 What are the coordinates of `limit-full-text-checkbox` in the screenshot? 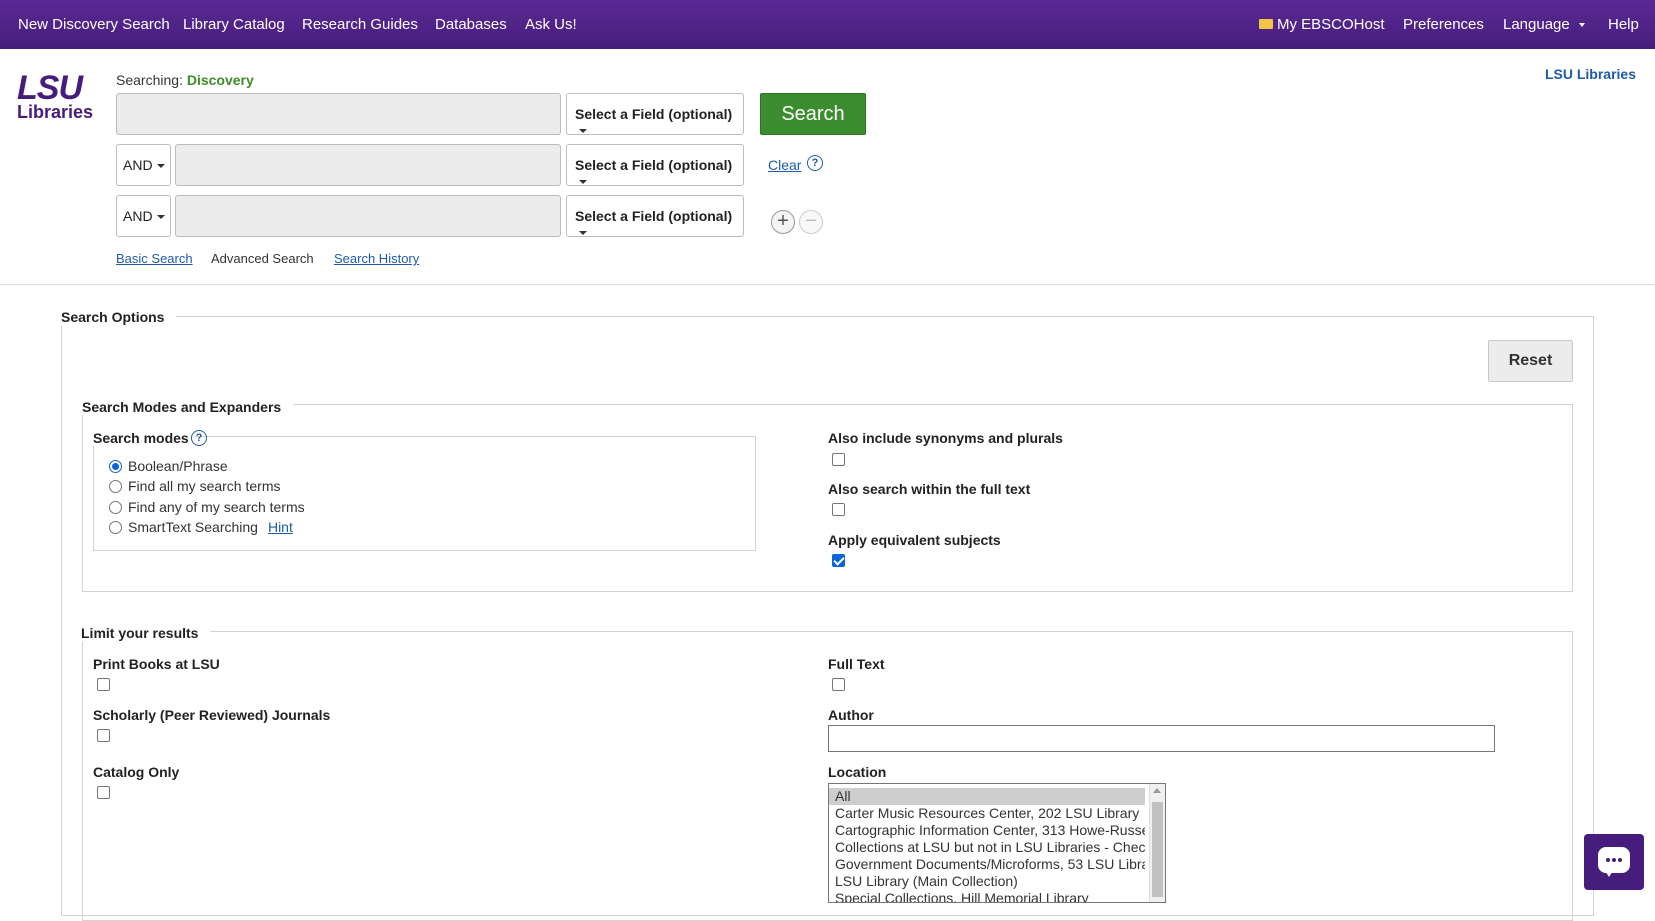 It's located at (838, 684).